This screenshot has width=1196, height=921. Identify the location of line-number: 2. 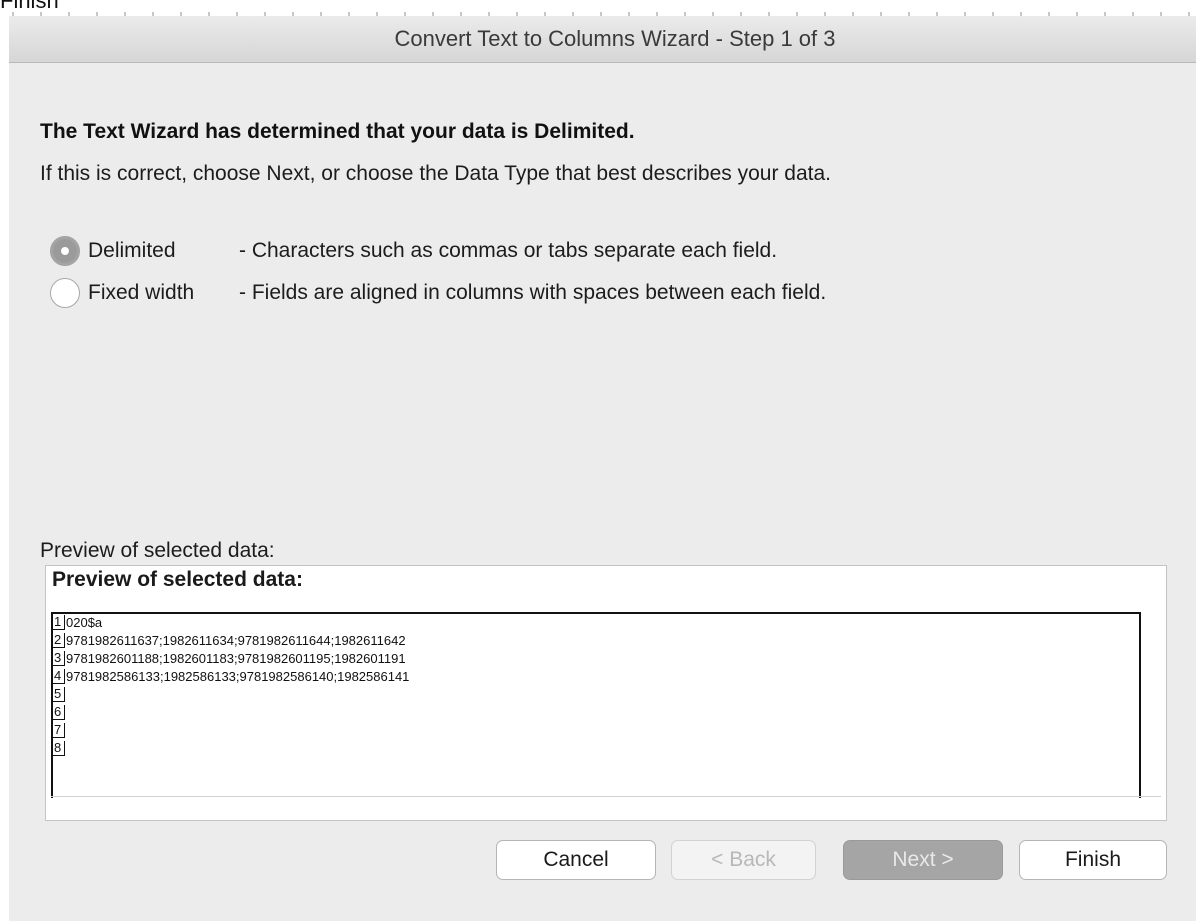
(59, 640).